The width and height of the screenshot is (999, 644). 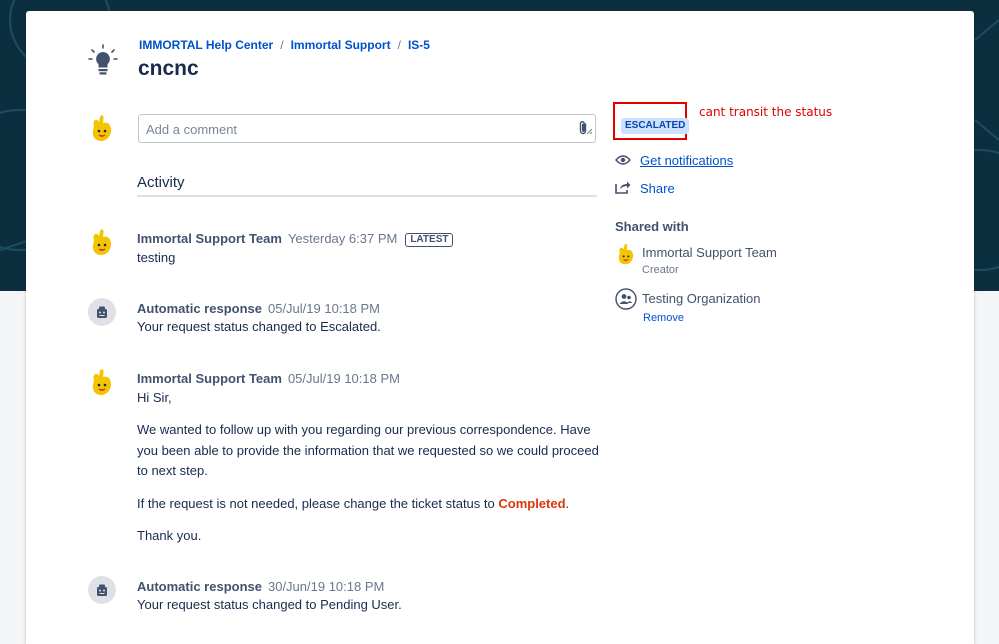 I want to click on lightbulb-icon, so click(x=103, y=63).